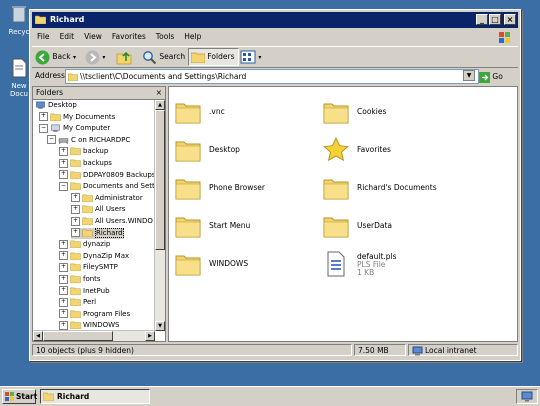 This screenshot has height=406, width=540. I want to click on tree-item: + Perl, so click(77, 302).